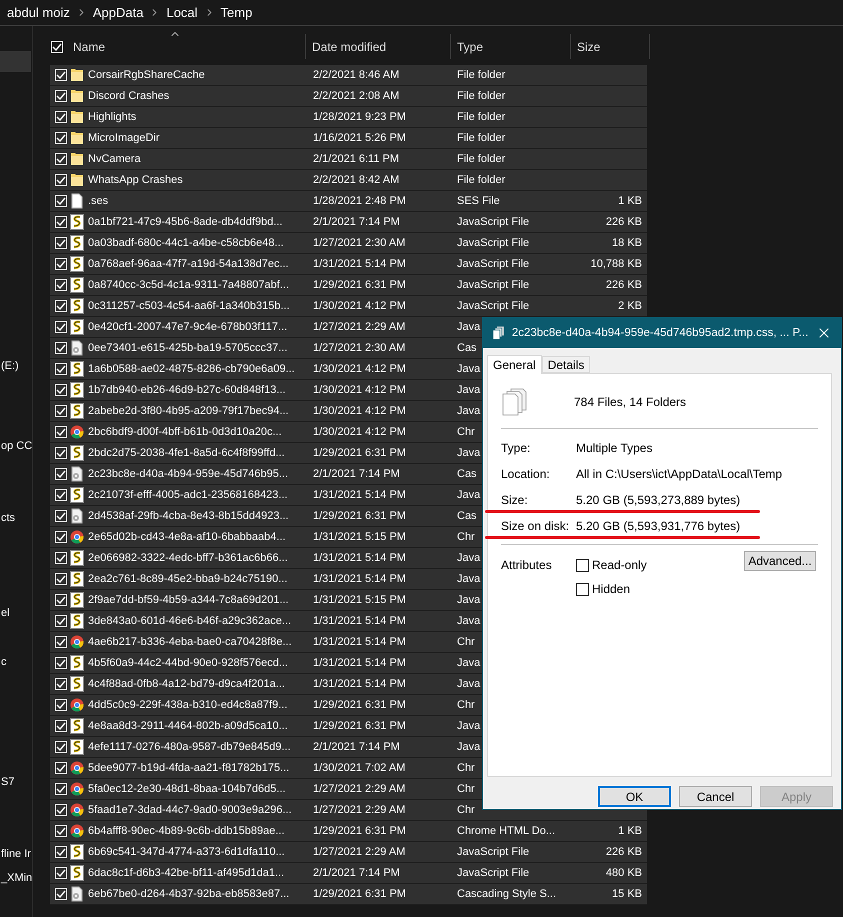 Image resolution: width=843 pixels, height=917 pixels. What do you see at coordinates (15, 854) in the screenshot?
I see `sidebar-item: fline Ir` at bounding box center [15, 854].